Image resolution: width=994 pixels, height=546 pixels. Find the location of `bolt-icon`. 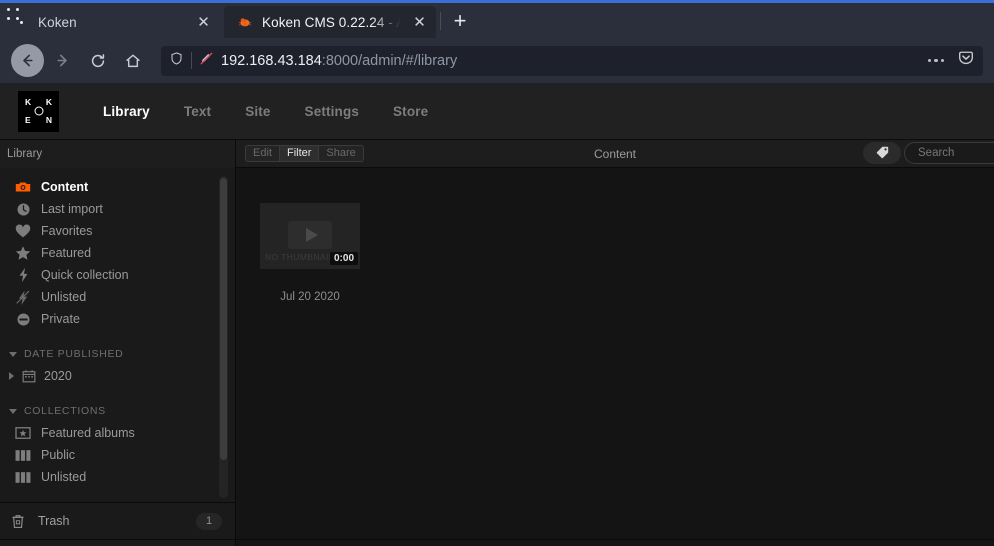

bolt-icon is located at coordinates (23, 275).